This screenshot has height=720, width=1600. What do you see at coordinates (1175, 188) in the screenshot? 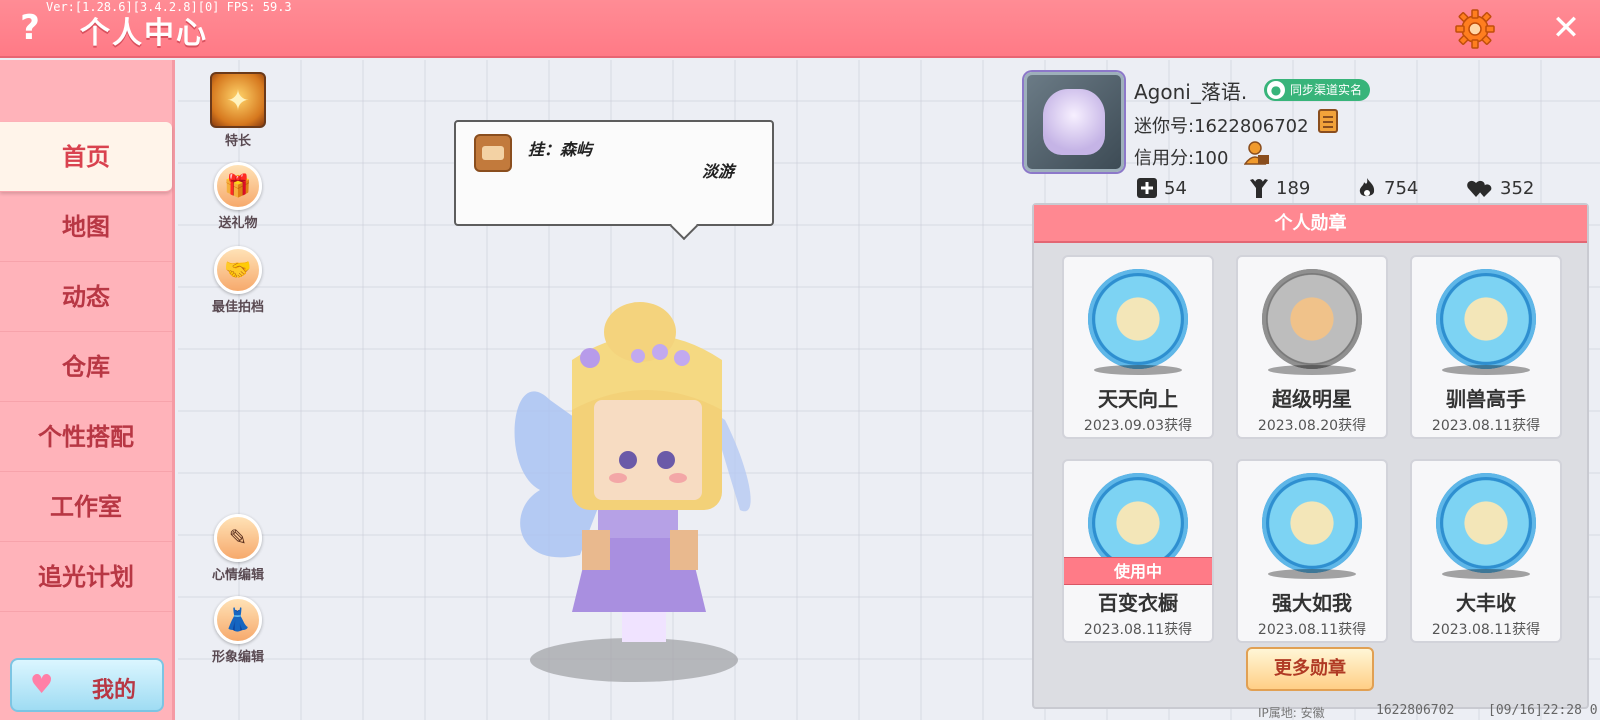
I see `stat-friends-value: 54` at bounding box center [1175, 188].